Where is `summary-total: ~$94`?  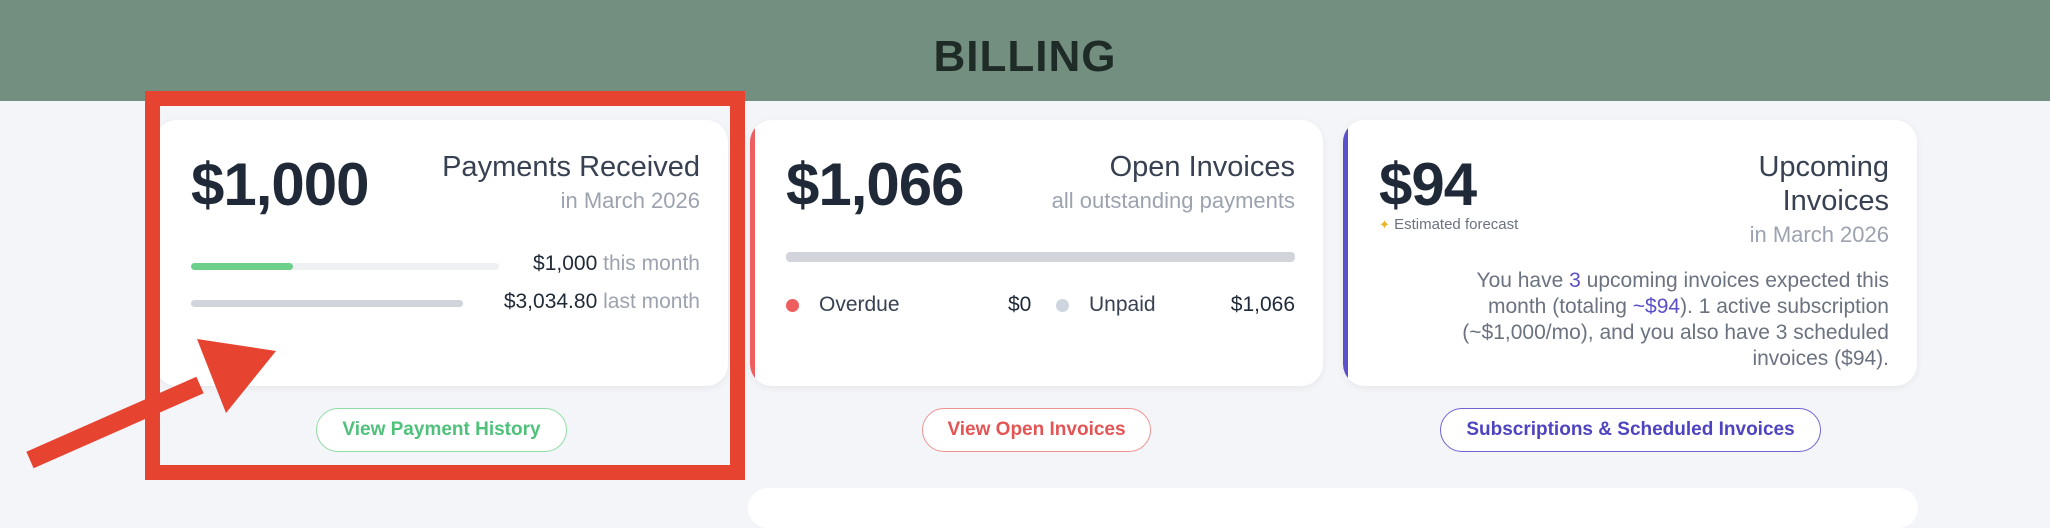
summary-total: ~$94 is located at coordinates (1656, 306).